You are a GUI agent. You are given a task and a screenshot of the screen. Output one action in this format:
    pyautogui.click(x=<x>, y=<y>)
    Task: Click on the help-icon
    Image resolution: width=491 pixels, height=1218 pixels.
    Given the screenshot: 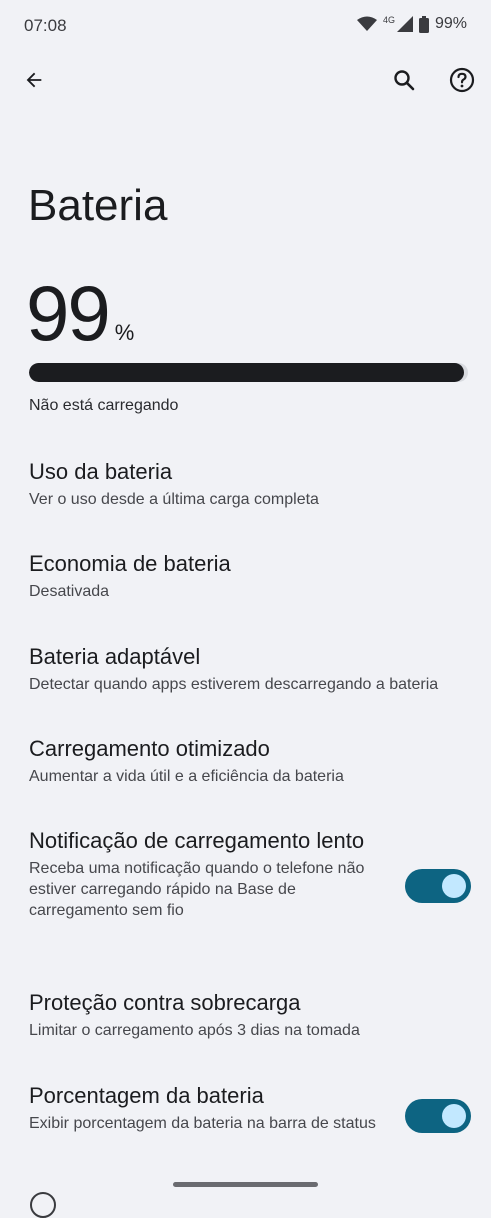 What is the action you would take?
    pyautogui.click(x=462, y=82)
    